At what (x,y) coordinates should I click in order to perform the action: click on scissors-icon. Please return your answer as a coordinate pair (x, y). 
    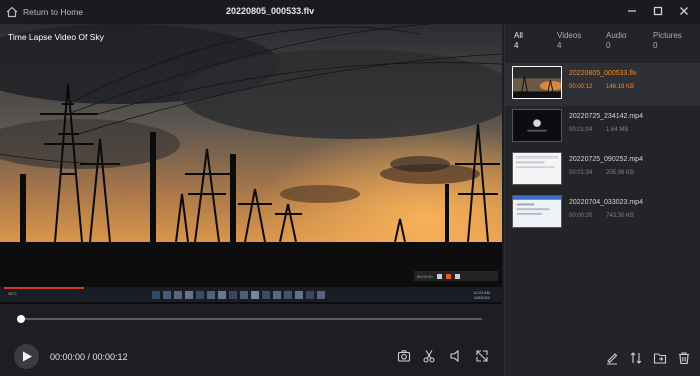
    Looking at the image, I should click on (429, 356).